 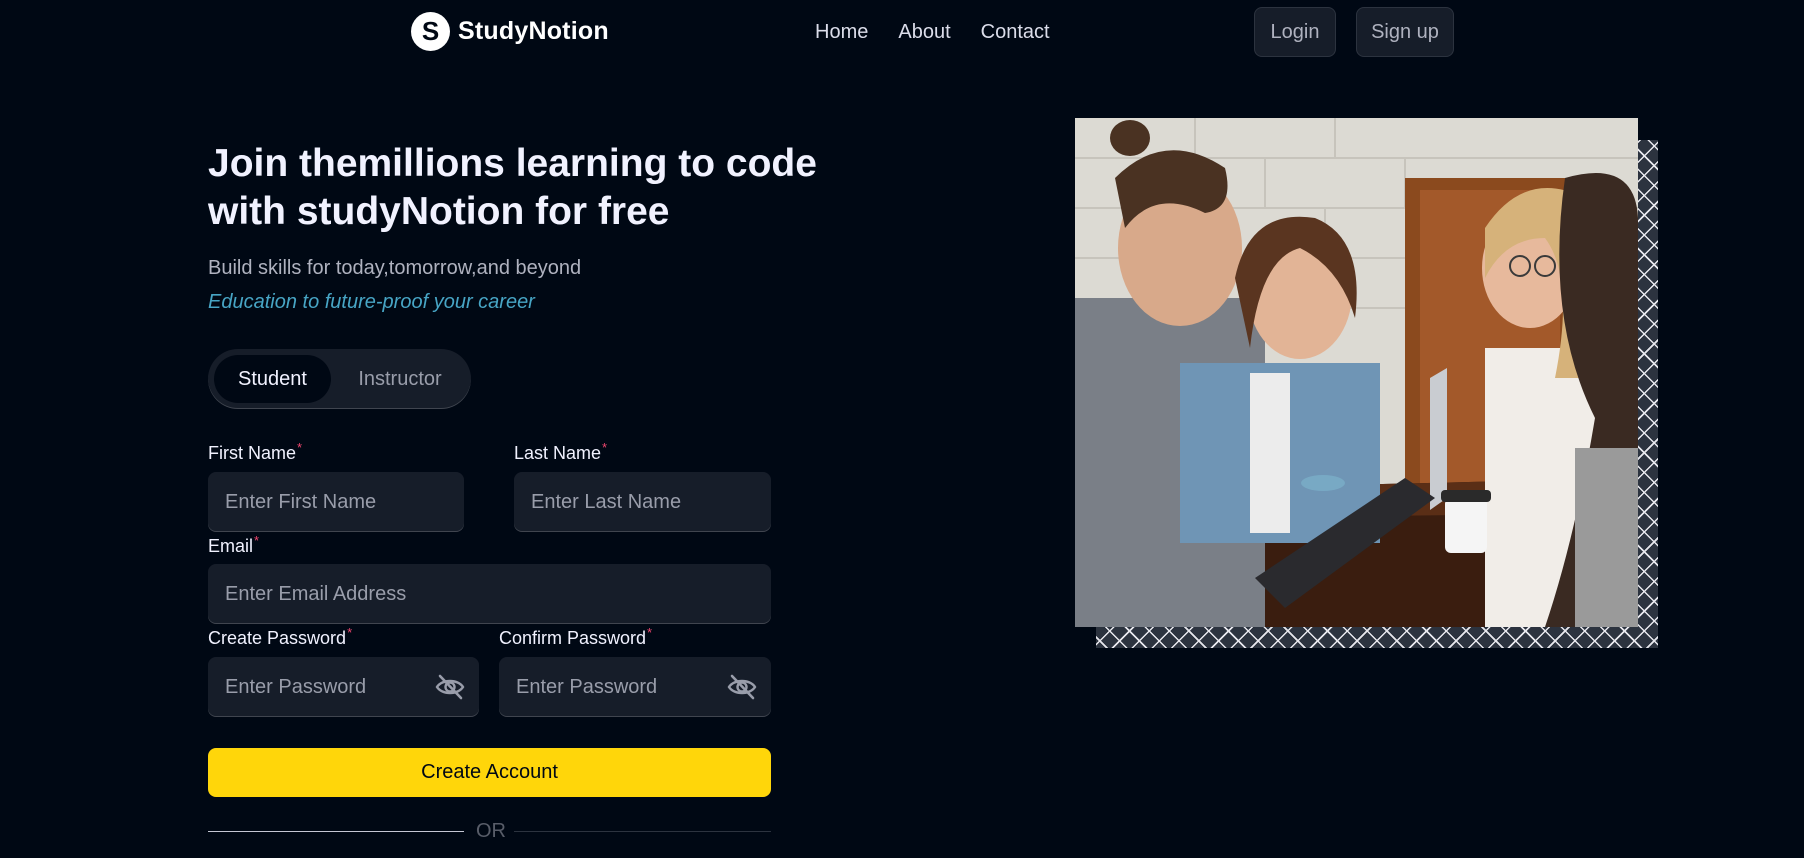 I want to click on first-name-field, so click(x=336, y=502).